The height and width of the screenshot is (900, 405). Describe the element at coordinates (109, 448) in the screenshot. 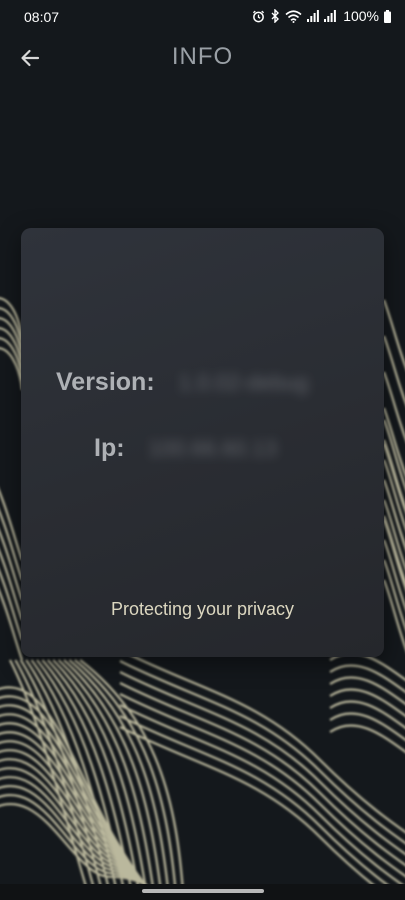

I see `ip-label: Ip:` at that location.